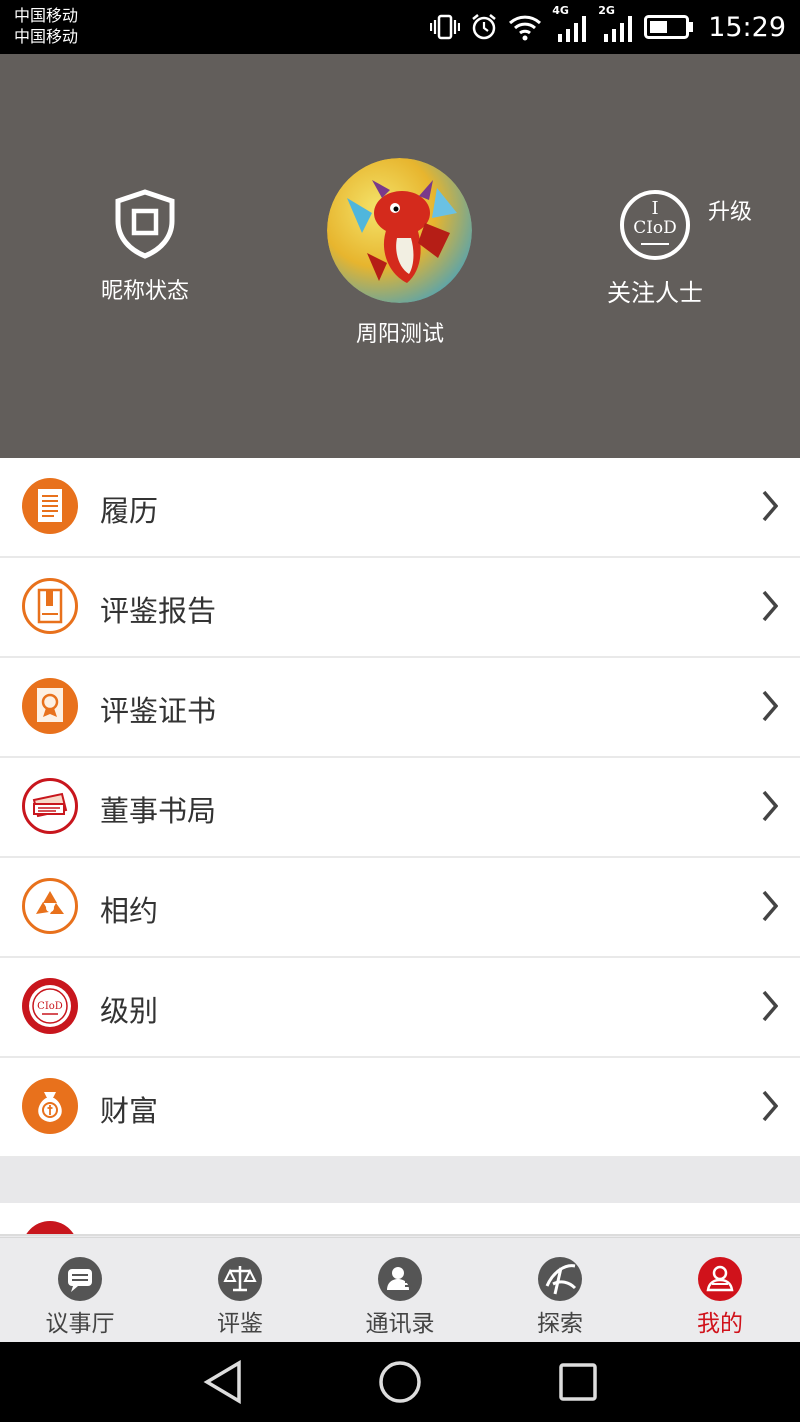  Describe the element at coordinates (560, 1324) in the screenshot. I see `tab-label: 探索` at that location.